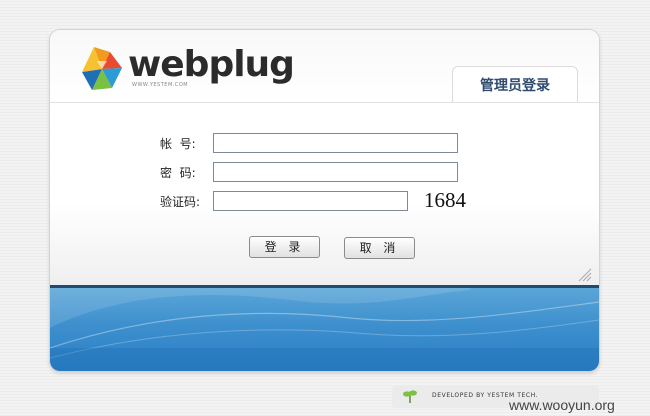 The image size is (650, 416). I want to click on resize-grip-icon, so click(585, 275).